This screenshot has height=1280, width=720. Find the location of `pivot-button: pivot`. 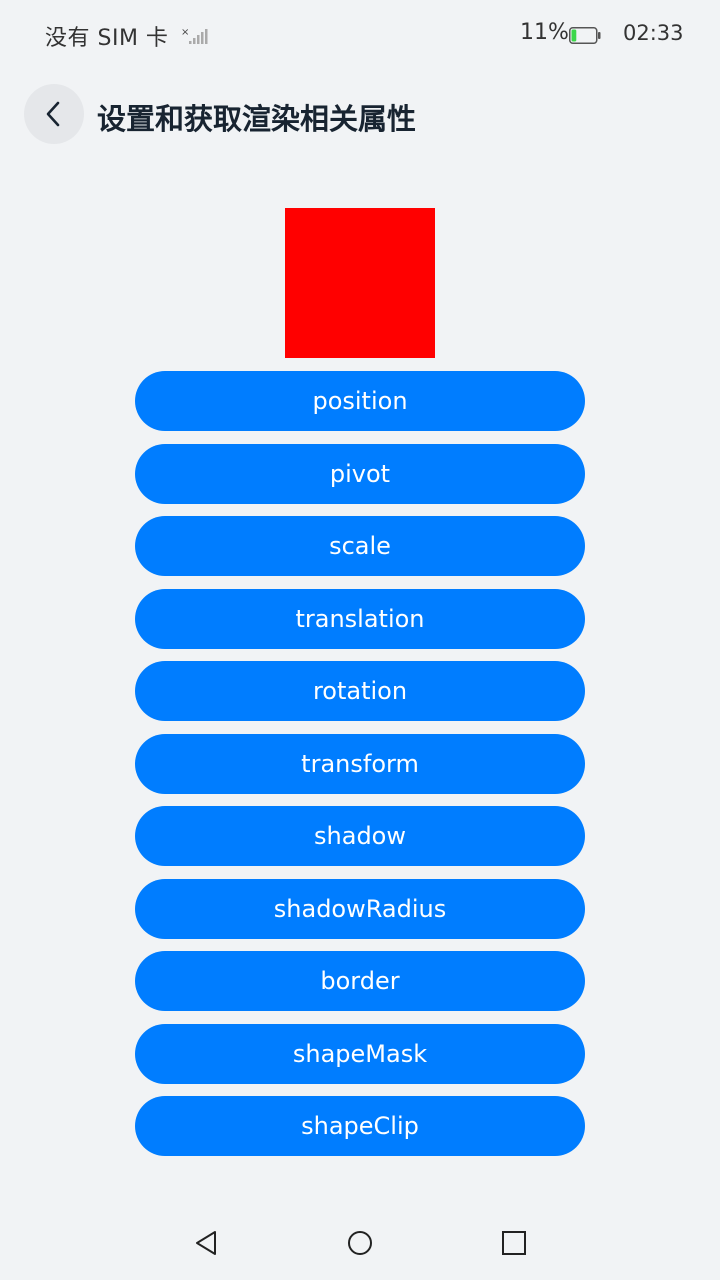

pivot-button: pivot is located at coordinates (360, 473).